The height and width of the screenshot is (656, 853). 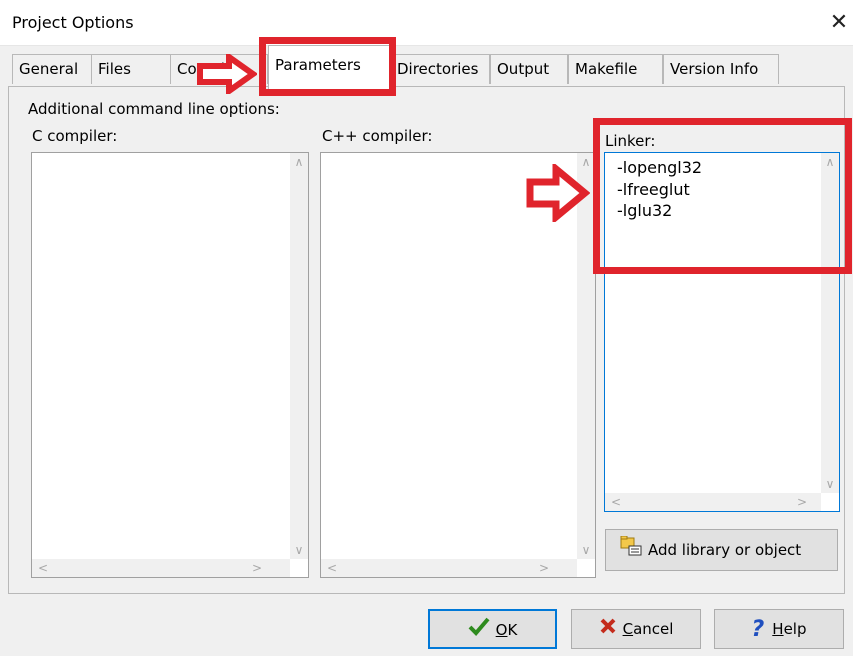 What do you see at coordinates (329, 67) in the screenshot?
I see `tab-parameters: Parameters` at bounding box center [329, 67].